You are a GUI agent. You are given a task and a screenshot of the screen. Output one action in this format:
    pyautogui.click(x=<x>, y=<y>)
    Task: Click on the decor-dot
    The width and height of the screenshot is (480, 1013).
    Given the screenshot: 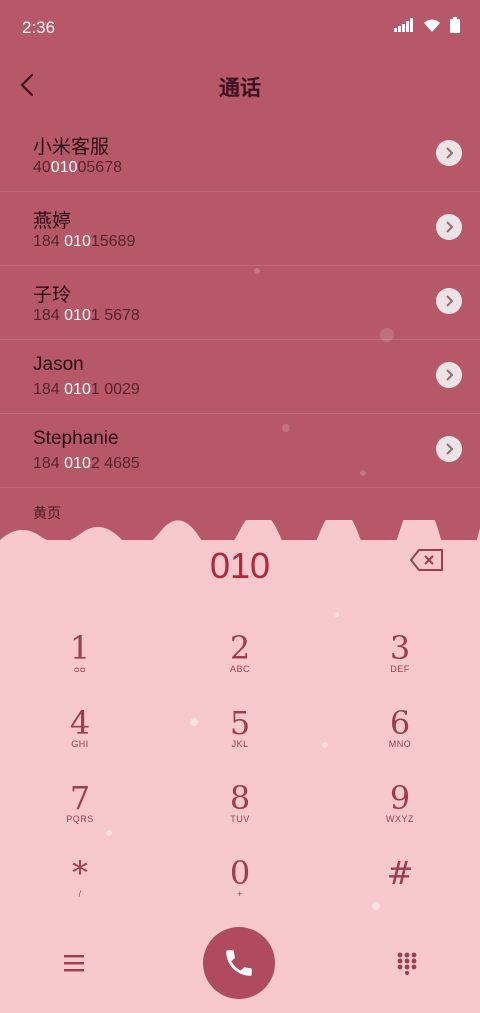 What is the action you would take?
    pyautogui.click(x=336, y=614)
    